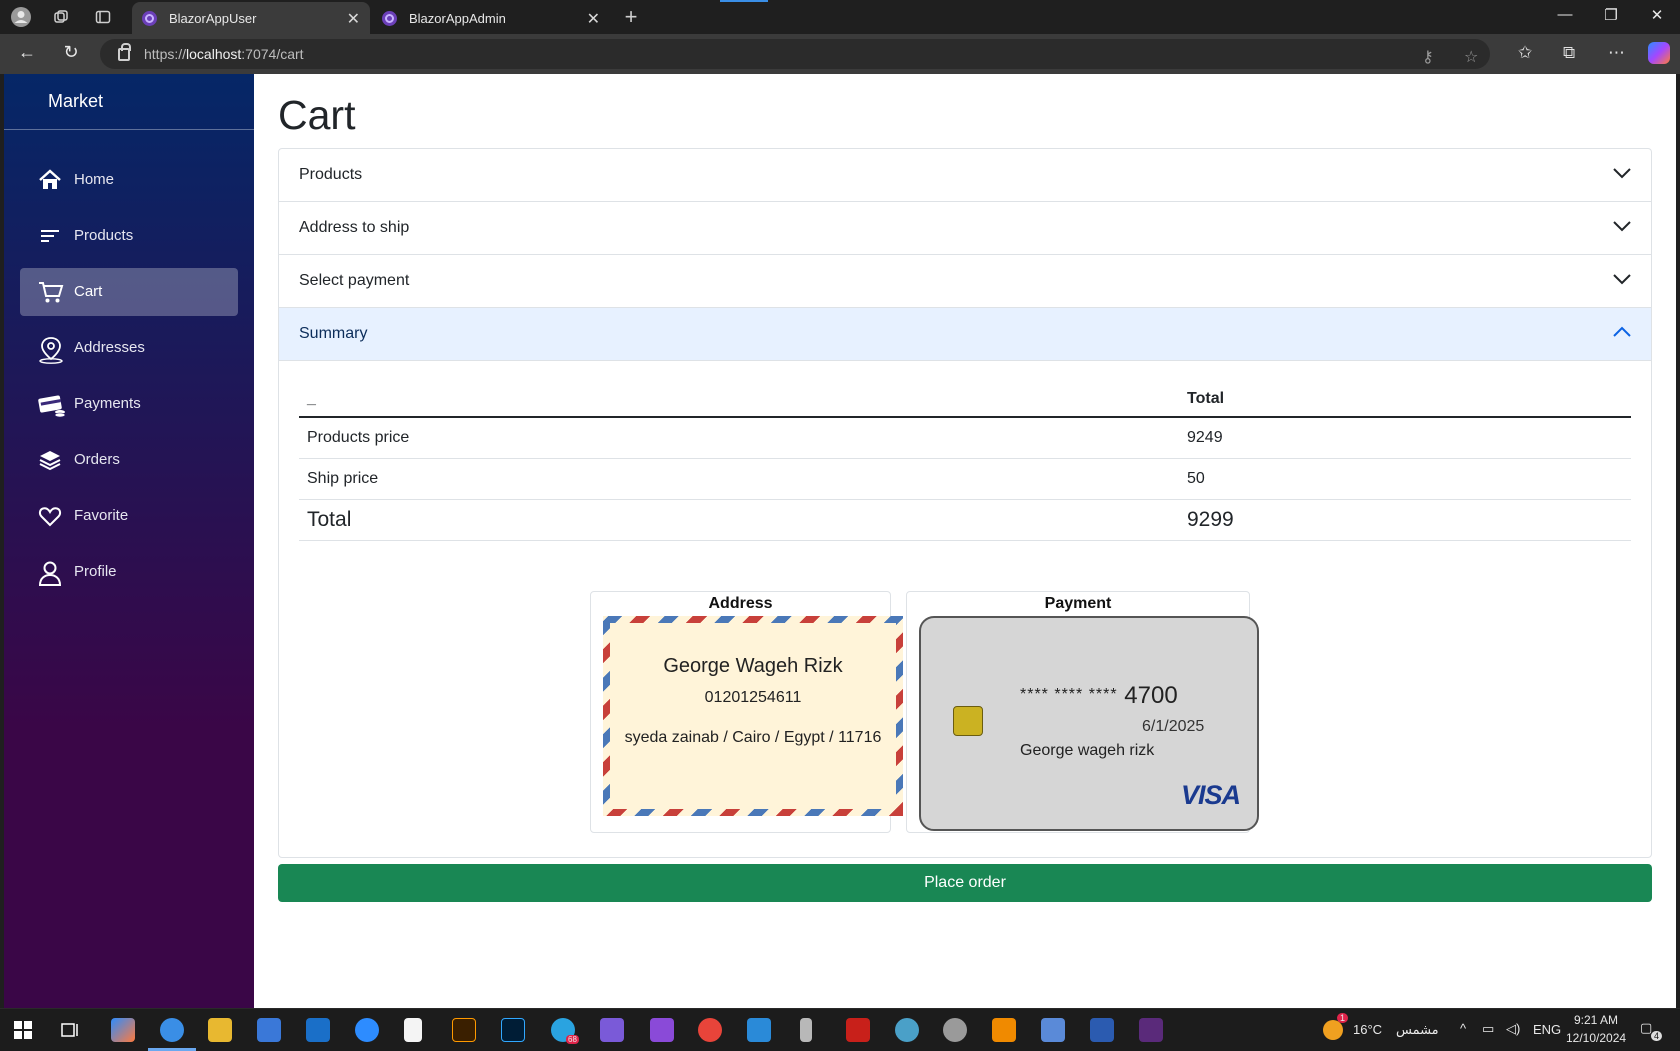 This screenshot has height=1051, width=1680. I want to click on sidebar-item-payments: Payments, so click(129, 404).